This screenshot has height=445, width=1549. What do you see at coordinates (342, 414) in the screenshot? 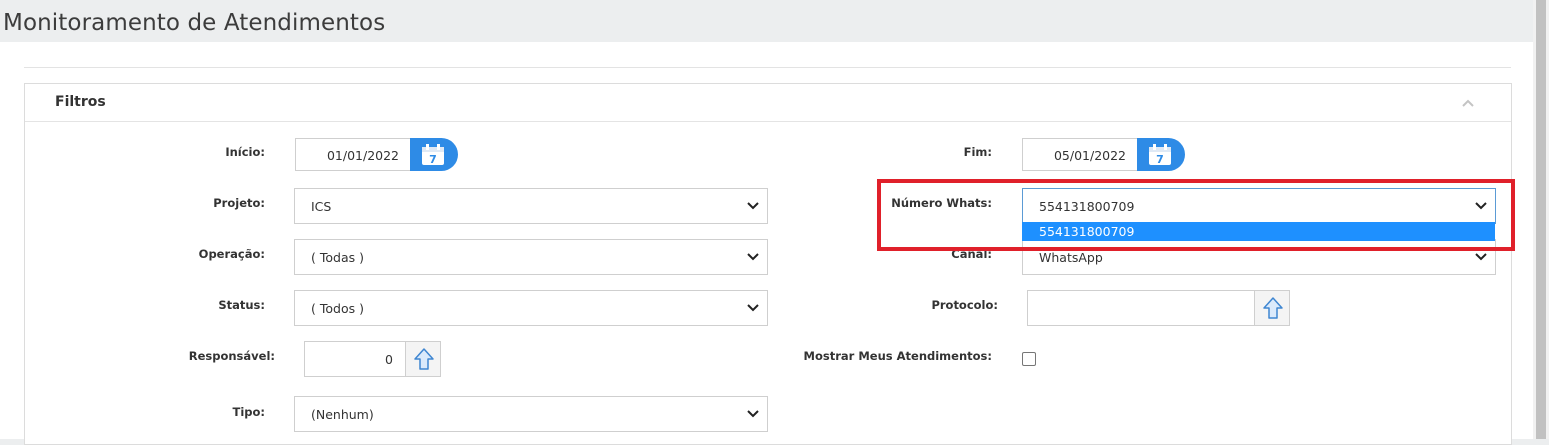
I see `tipo-select-value: (Nenhum)` at bounding box center [342, 414].